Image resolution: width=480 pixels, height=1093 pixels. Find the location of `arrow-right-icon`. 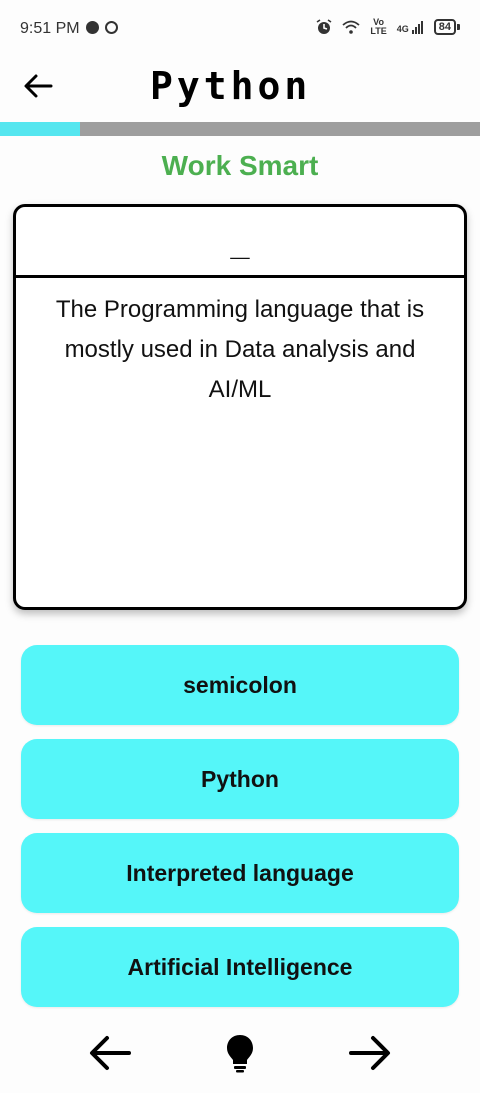

arrow-right-icon is located at coordinates (369, 1053).